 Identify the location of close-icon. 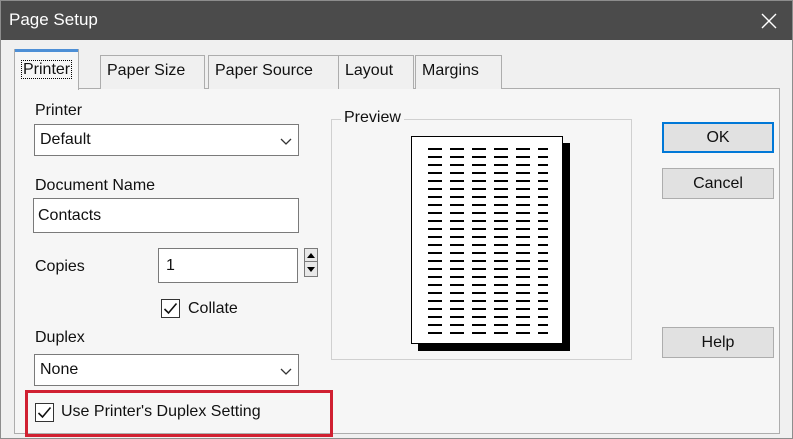
(769, 20).